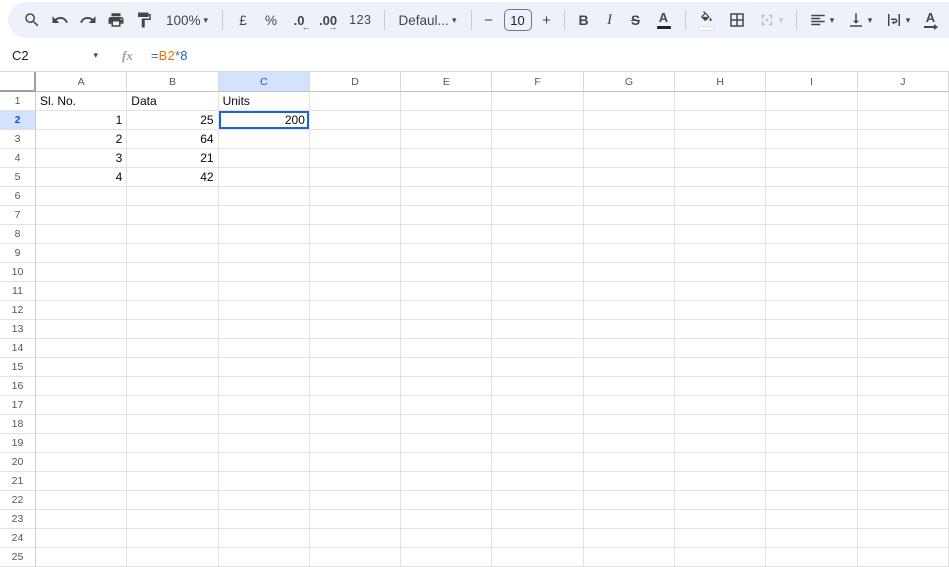  I want to click on cell-H8, so click(721, 234).